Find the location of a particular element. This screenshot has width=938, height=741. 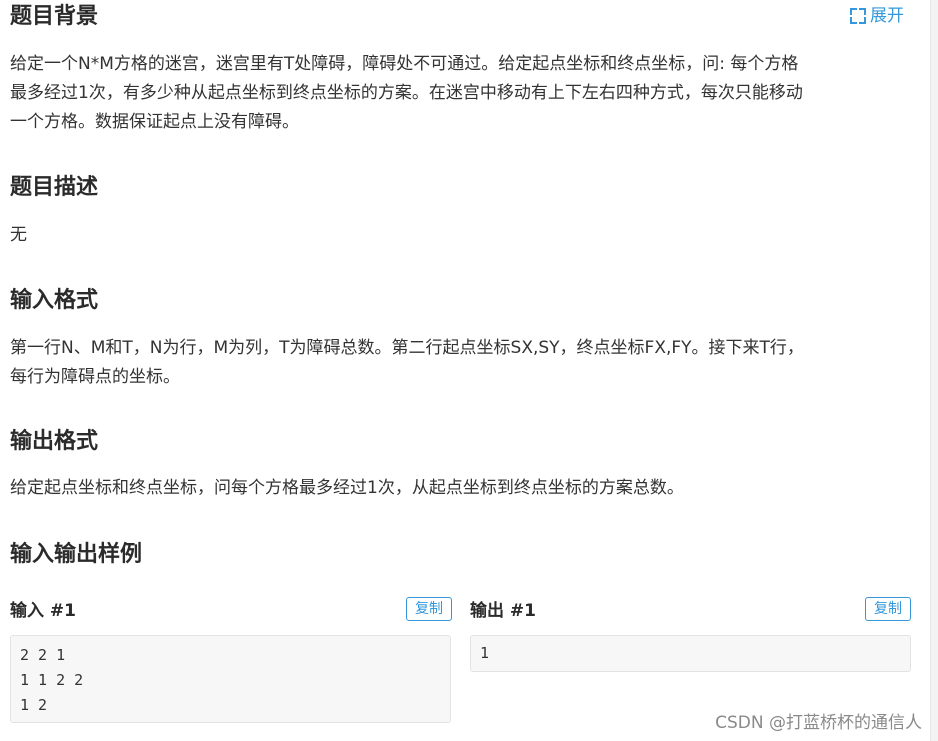

expand-button: 展开 is located at coordinates (877, 16).